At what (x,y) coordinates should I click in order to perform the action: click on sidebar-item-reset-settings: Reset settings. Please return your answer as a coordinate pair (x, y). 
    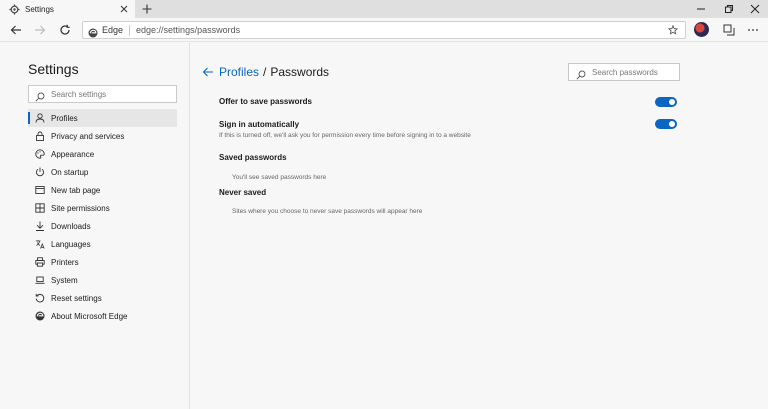
    Looking at the image, I should click on (102, 298).